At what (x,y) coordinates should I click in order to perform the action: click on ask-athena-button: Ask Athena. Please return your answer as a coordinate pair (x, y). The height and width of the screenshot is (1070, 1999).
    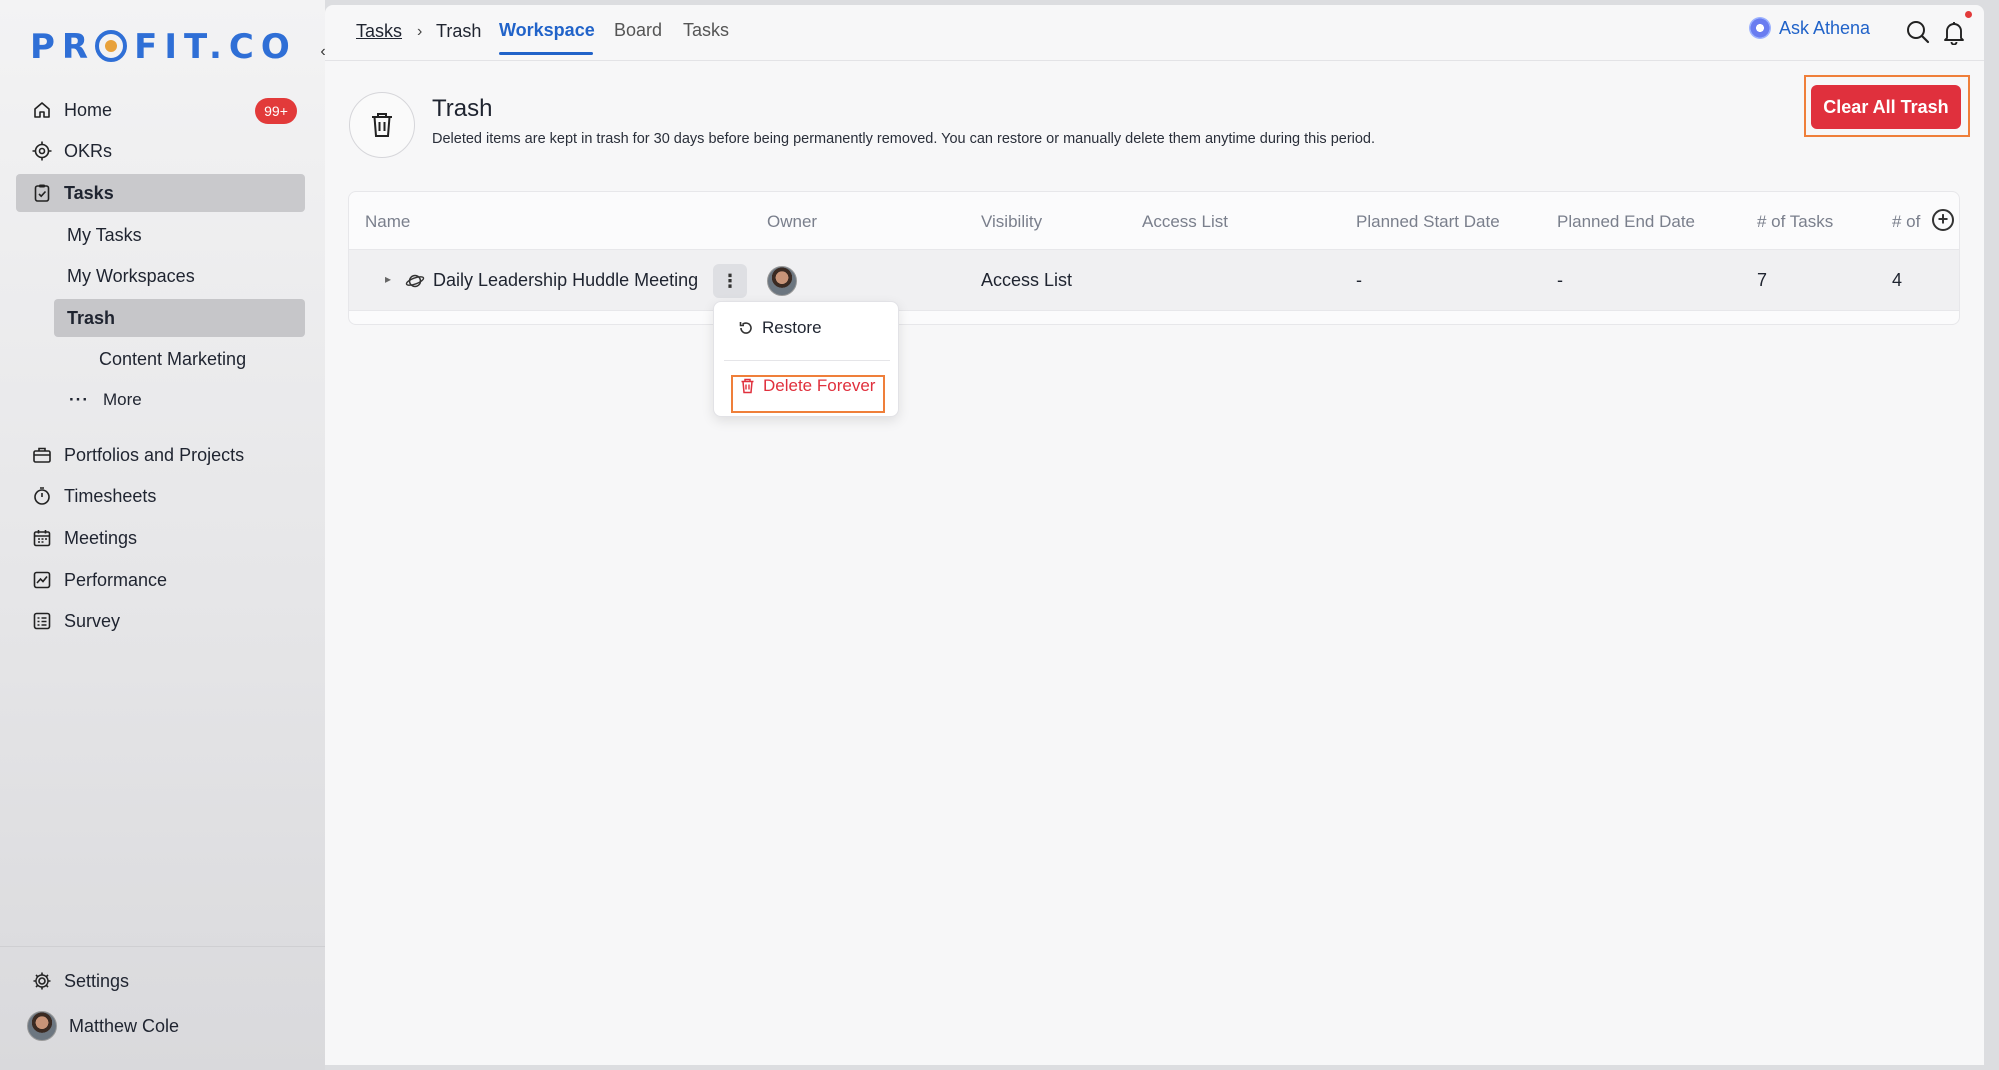
    Looking at the image, I should click on (1809, 28).